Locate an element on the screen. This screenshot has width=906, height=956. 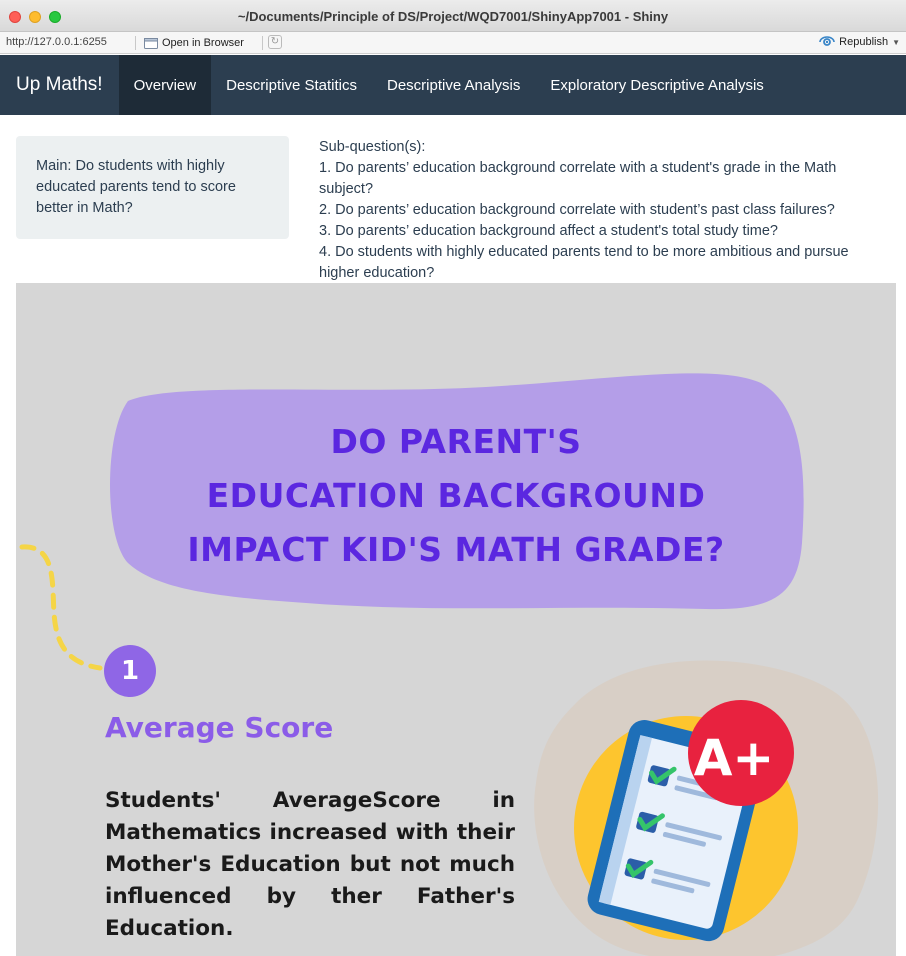
chevron-down-icon: ▼ is located at coordinates (896, 42).